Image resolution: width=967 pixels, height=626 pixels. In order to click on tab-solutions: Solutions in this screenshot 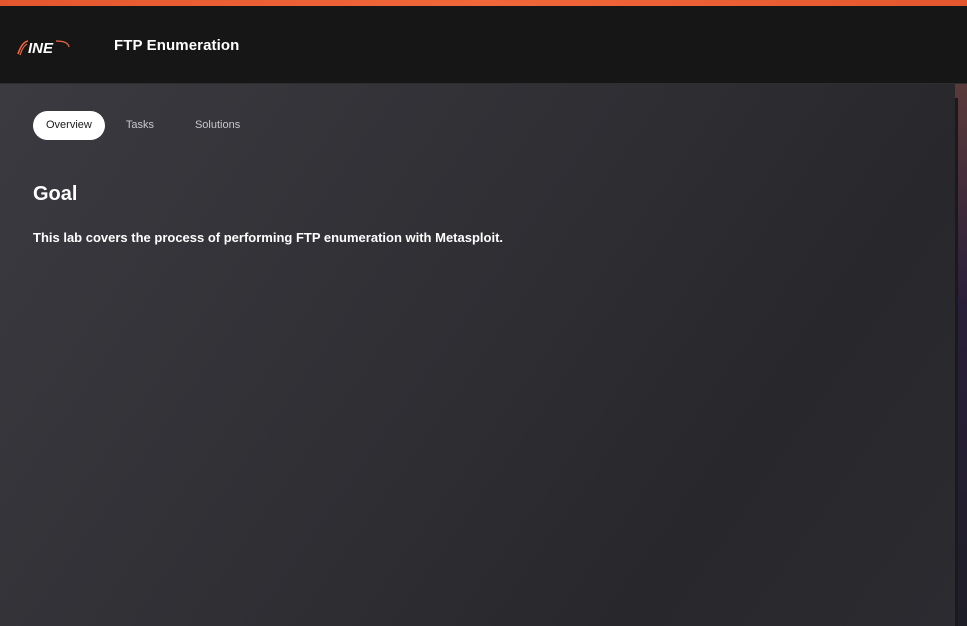, I will do `click(217, 125)`.